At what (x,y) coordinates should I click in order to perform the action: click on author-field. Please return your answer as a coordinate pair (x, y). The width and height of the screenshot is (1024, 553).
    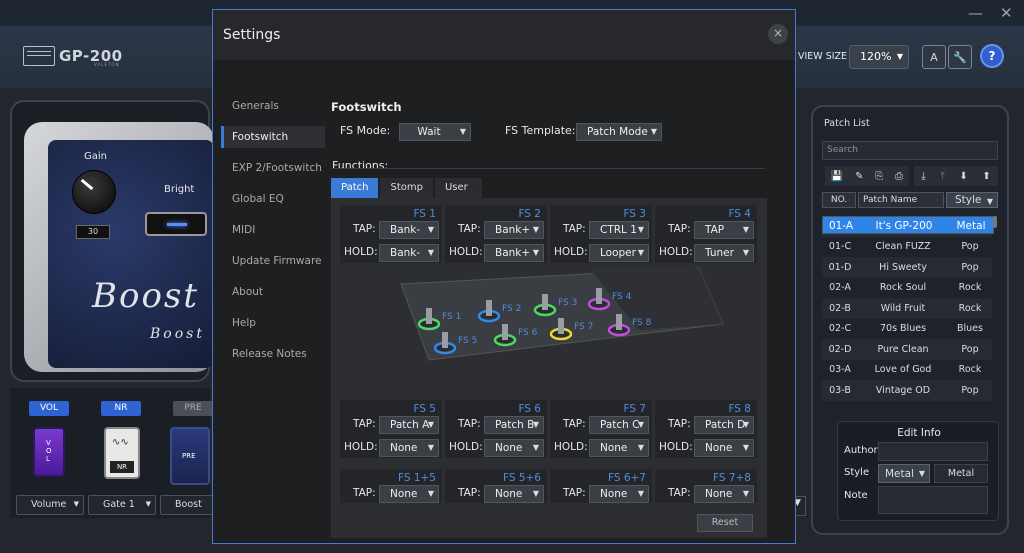
    Looking at the image, I should click on (933, 451).